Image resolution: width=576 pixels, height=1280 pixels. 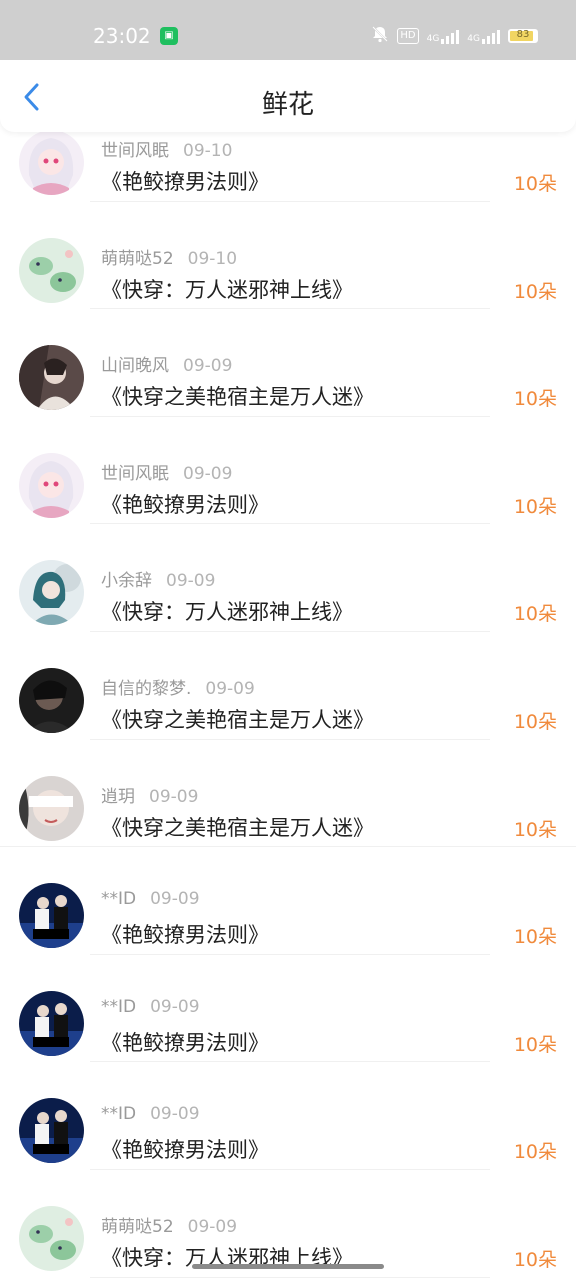 I want to click on list-item-meta: 世间风眠 09-10, so click(x=166, y=148).